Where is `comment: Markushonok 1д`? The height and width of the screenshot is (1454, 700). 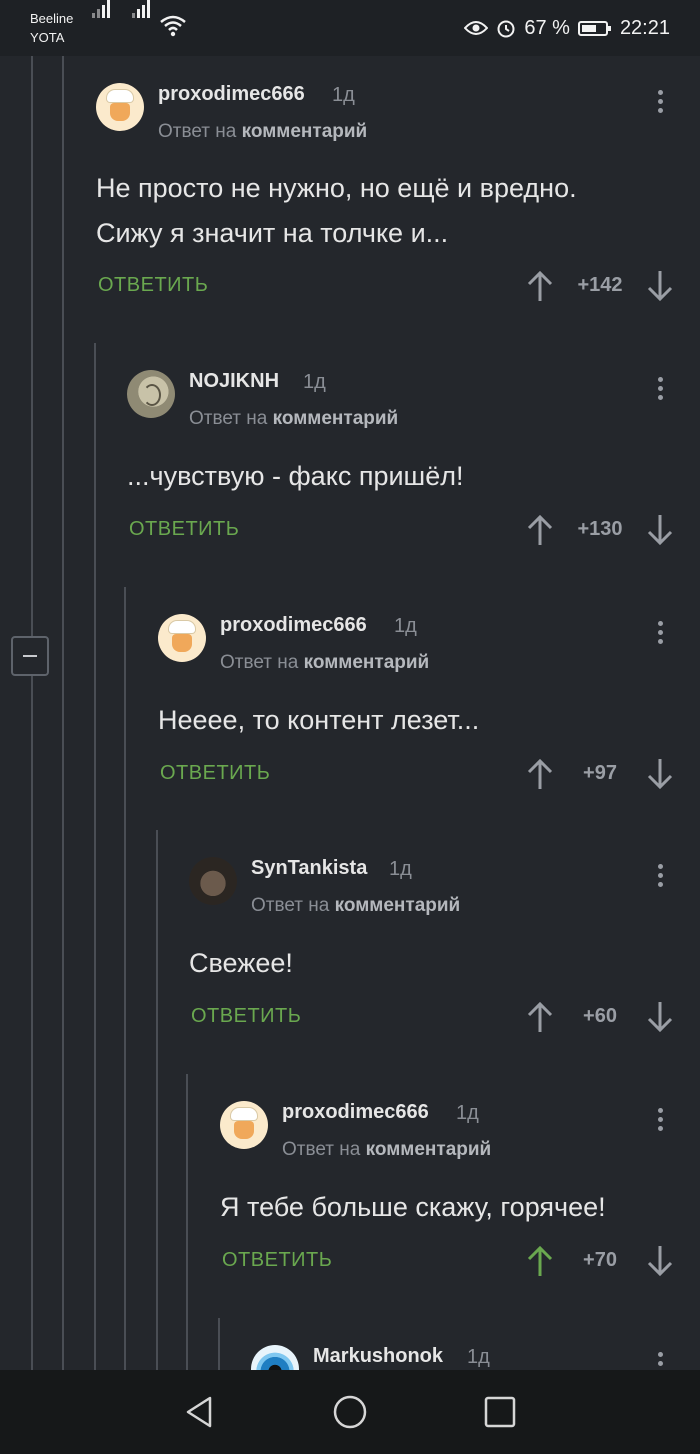
comment: Markushonok 1д is located at coordinates (475, 1344).